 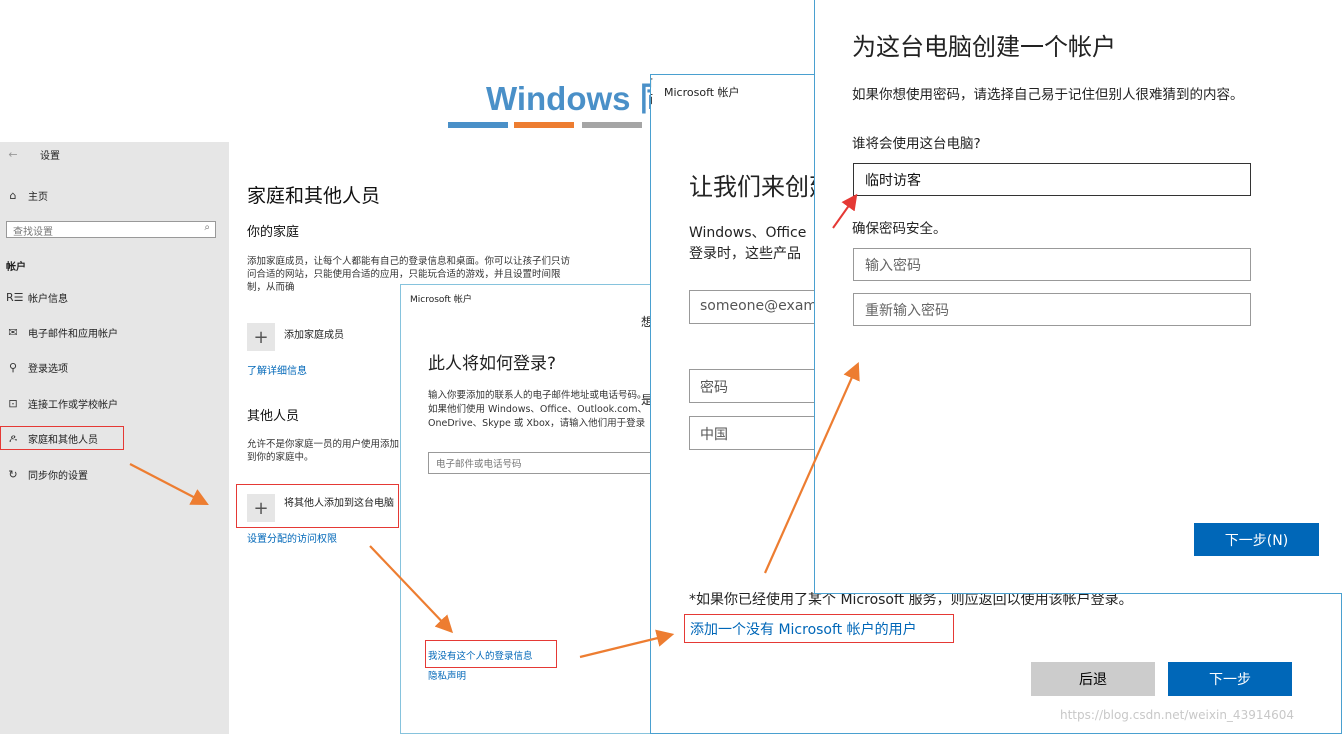 I want to click on add-user-without-msa-link: 添加一个没有 Microsoft 帐户的用户, so click(x=803, y=629).